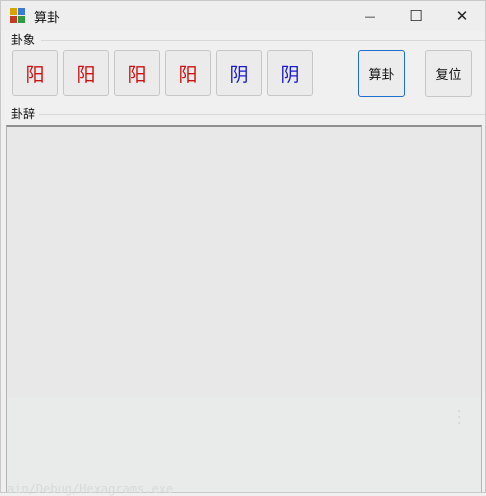  Describe the element at coordinates (24, 40) in the screenshot. I see `hexagram-group-label: 卦象` at that location.